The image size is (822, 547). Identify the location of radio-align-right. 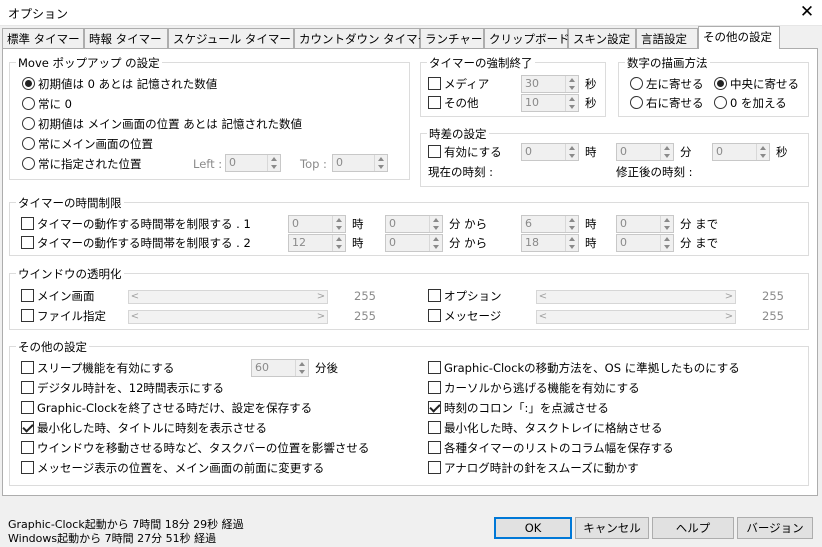
(636, 102).